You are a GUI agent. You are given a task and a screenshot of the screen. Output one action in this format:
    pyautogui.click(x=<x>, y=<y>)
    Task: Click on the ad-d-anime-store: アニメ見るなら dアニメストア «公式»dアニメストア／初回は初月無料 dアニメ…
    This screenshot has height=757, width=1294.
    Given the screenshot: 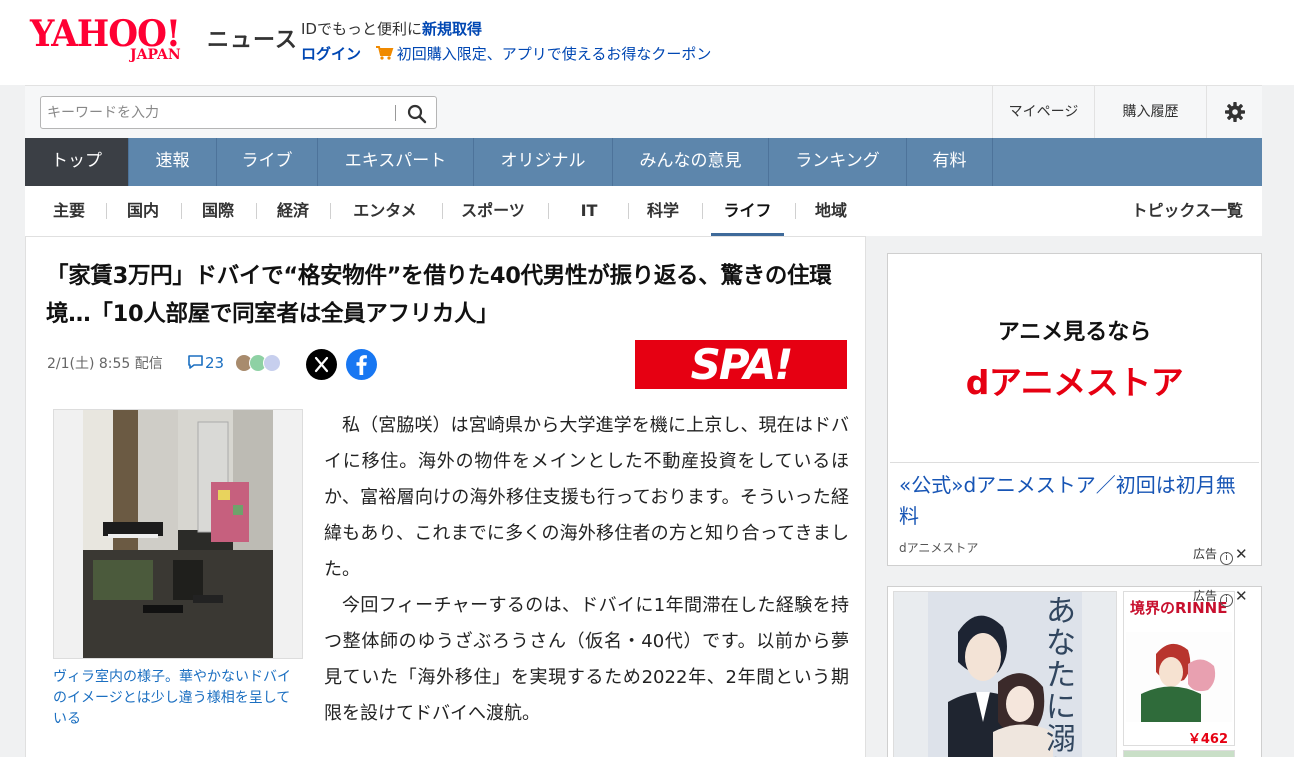 What is the action you would take?
    pyautogui.click(x=1074, y=409)
    